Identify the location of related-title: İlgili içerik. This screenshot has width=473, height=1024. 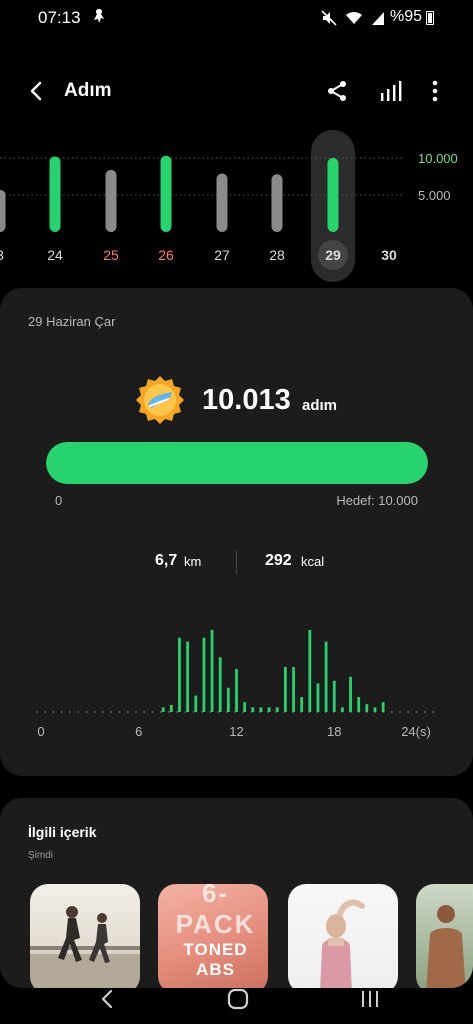
(62, 832).